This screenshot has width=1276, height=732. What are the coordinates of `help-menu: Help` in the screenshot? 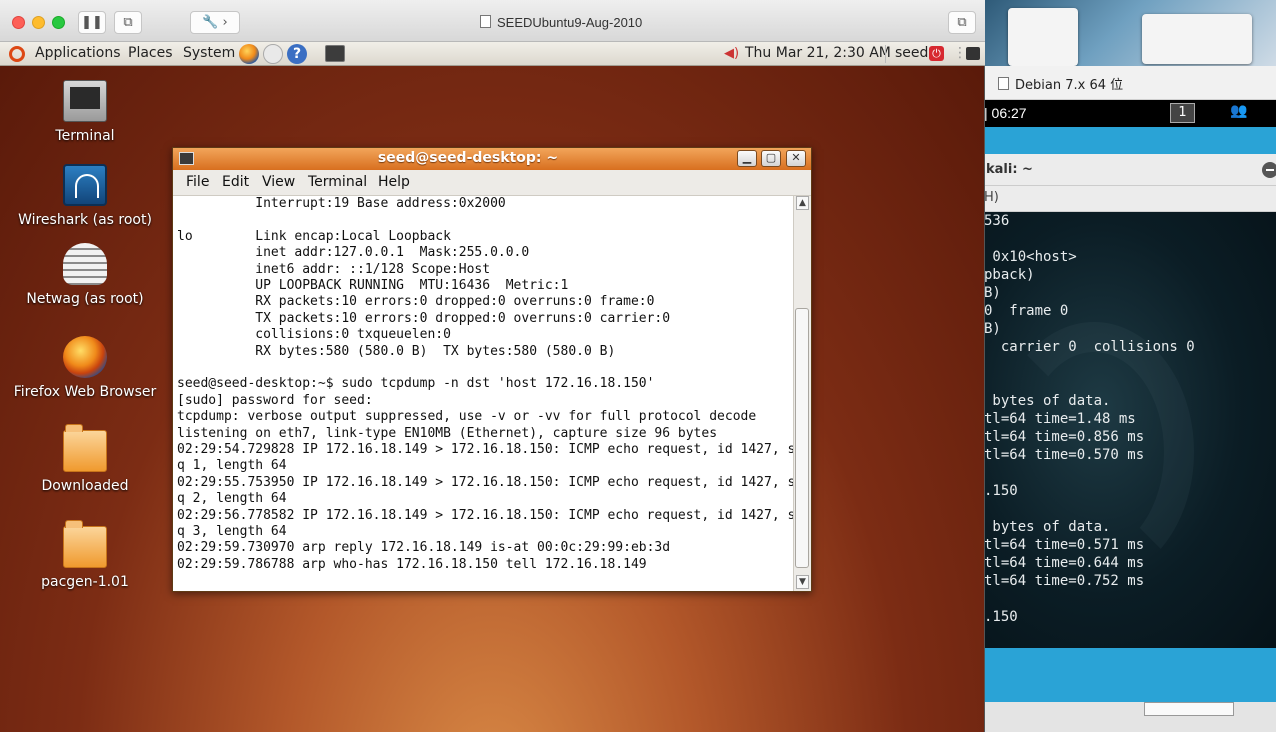 It's located at (394, 182).